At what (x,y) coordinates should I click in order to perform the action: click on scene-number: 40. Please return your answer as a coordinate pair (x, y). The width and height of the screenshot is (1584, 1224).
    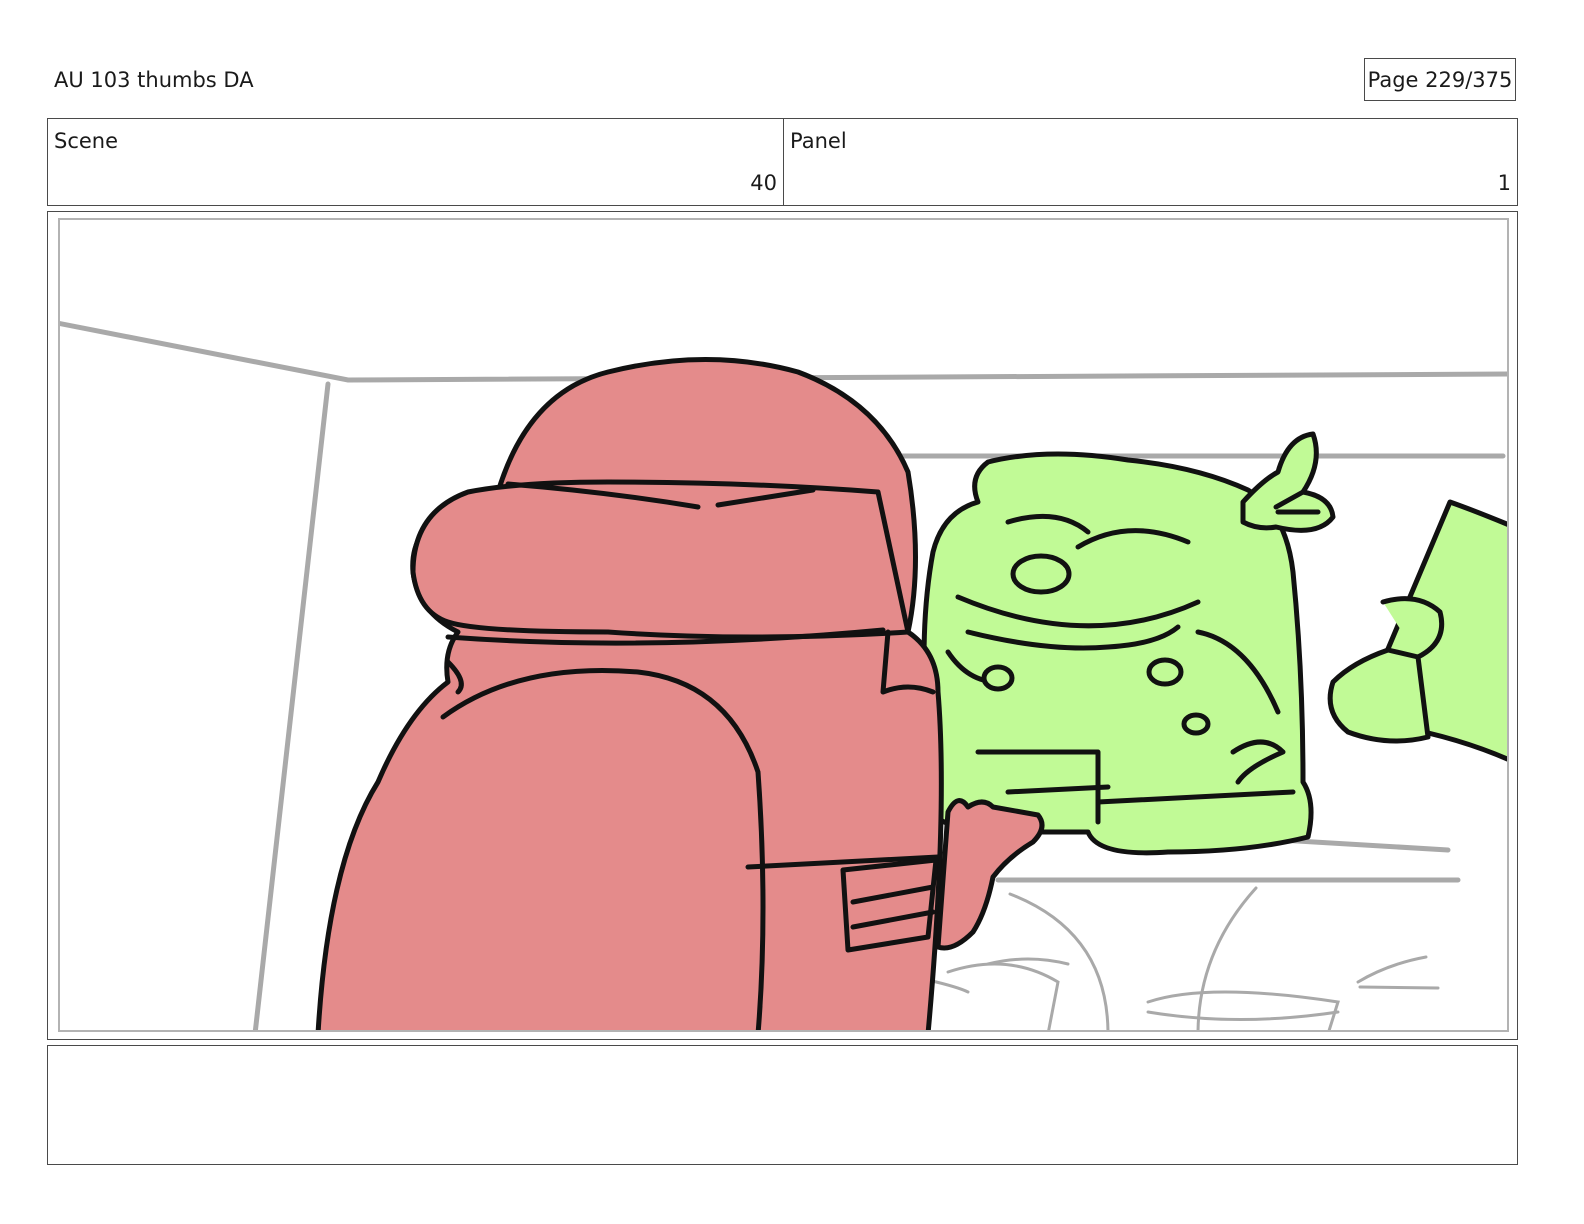
    Looking at the image, I should click on (763, 183).